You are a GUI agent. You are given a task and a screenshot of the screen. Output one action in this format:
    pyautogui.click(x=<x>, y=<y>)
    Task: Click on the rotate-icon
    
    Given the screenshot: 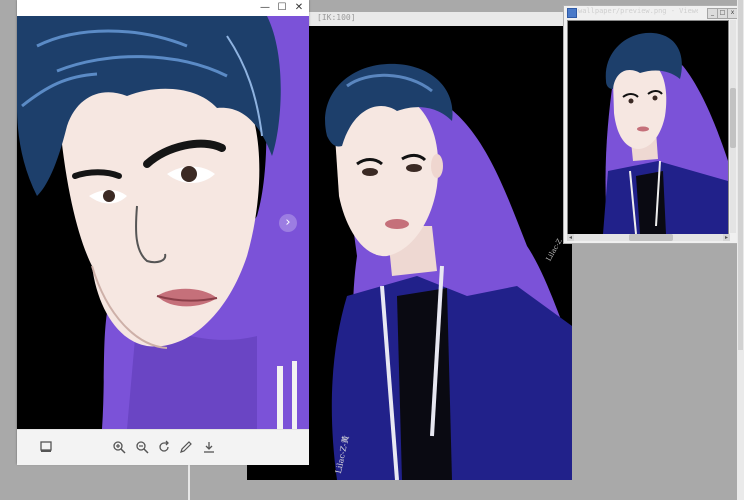 What is the action you would take?
    pyautogui.click(x=164, y=447)
    